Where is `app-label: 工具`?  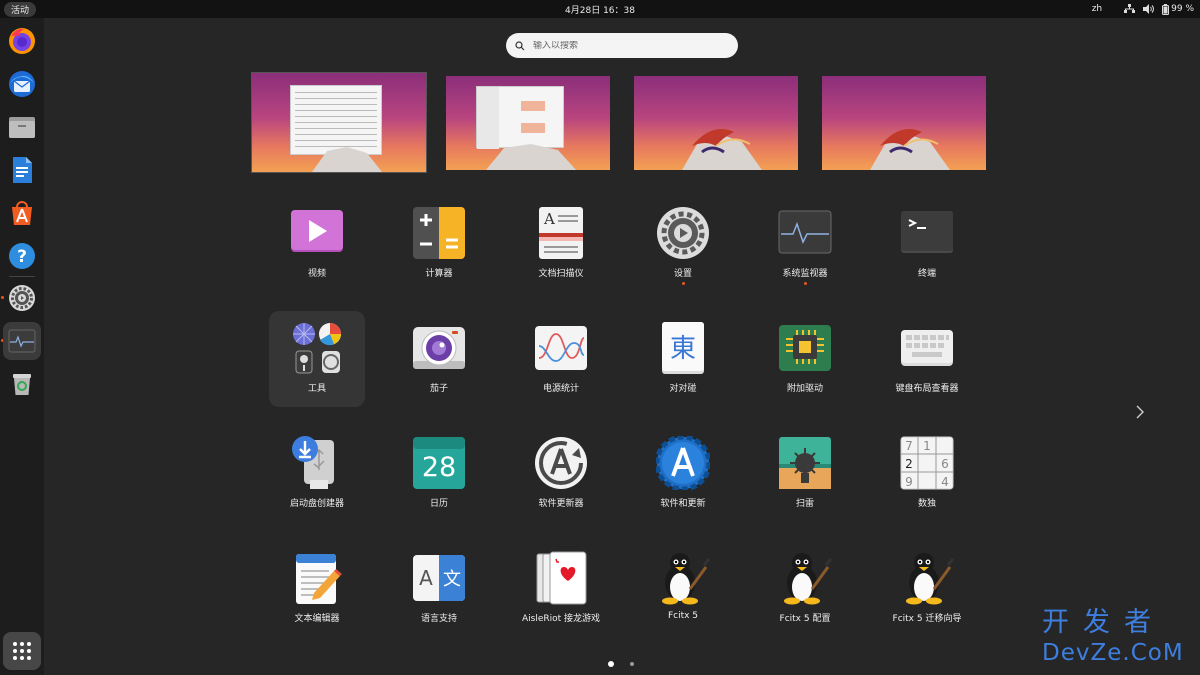 app-label: 工具 is located at coordinates (316, 389).